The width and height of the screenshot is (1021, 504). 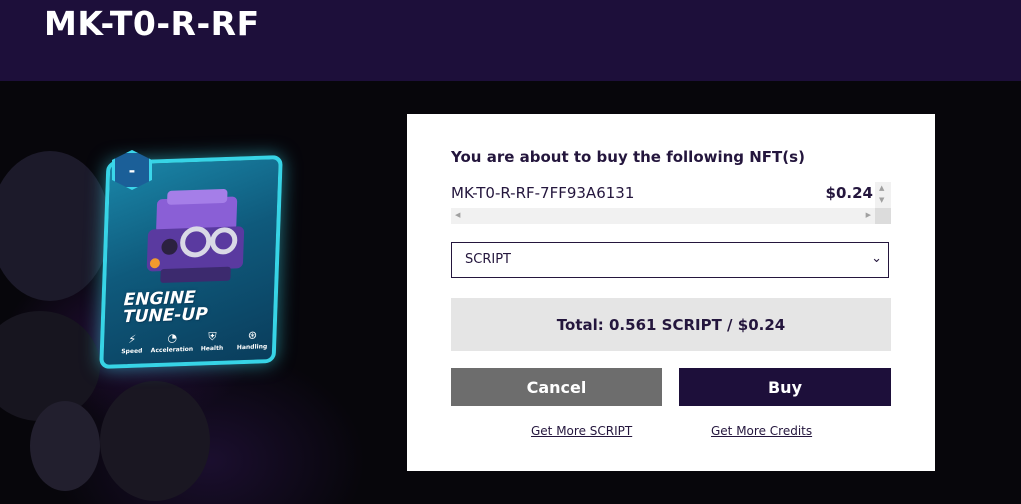 I want to click on stat-label: Acceleration, so click(x=172, y=350).